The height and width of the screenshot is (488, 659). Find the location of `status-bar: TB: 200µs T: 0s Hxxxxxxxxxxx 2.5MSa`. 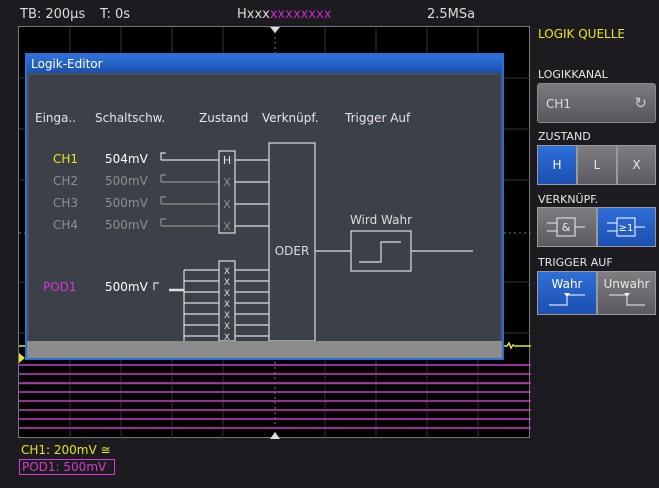

status-bar: TB: 200µs T: 0s Hxxxxxxxxxxx 2.5MSa is located at coordinates (265, 13).